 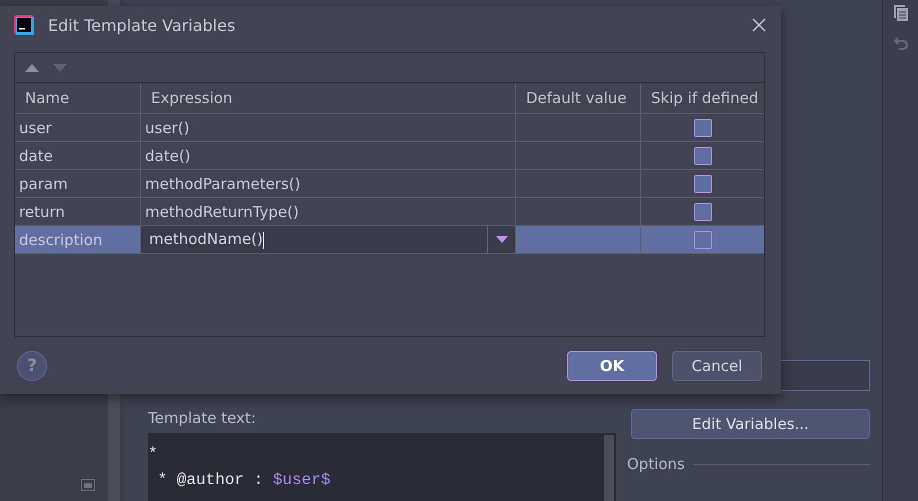 I want to click on expression-combo-field: methodName(), so click(x=327, y=239).